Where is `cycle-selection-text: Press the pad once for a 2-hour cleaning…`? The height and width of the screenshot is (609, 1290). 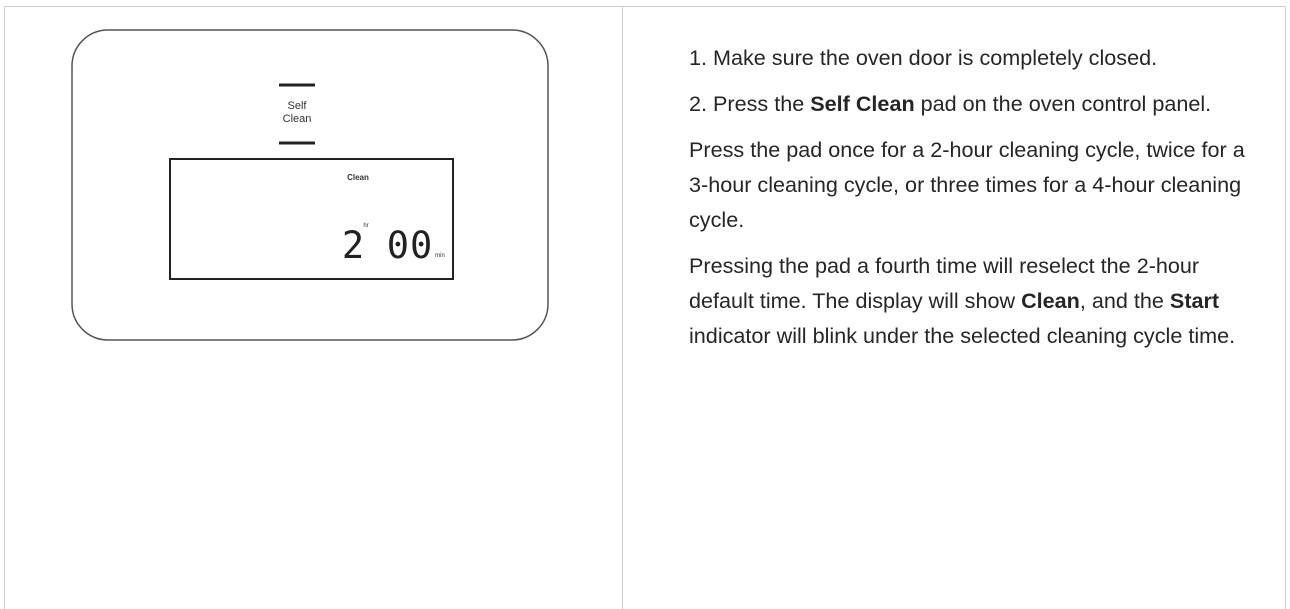 cycle-selection-text: Press the pad once for a 2-hour cleaning… is located at coordinates (967, 184).